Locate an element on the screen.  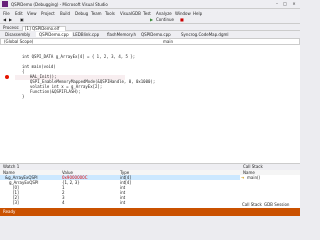
watch-row-type: int is located at coordinates (123, 202).